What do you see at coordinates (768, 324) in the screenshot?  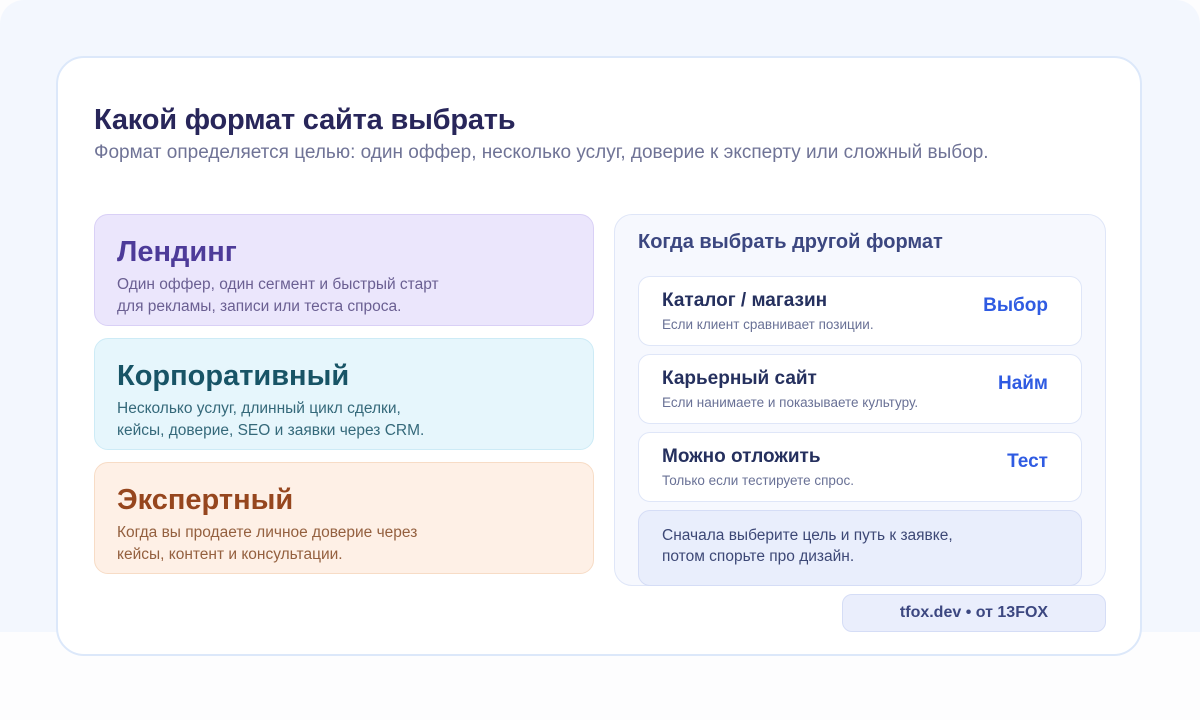 I see `option-description: Если клиент сравнивает позиции.` at bounding box center [768, 324].